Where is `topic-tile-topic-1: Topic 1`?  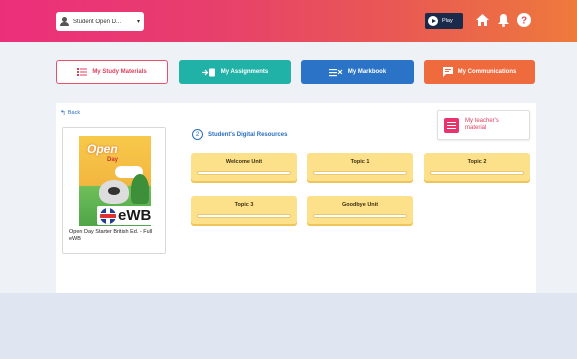
topic-tile-topic-1: Topic 1 is located at coordinates (360, 168).